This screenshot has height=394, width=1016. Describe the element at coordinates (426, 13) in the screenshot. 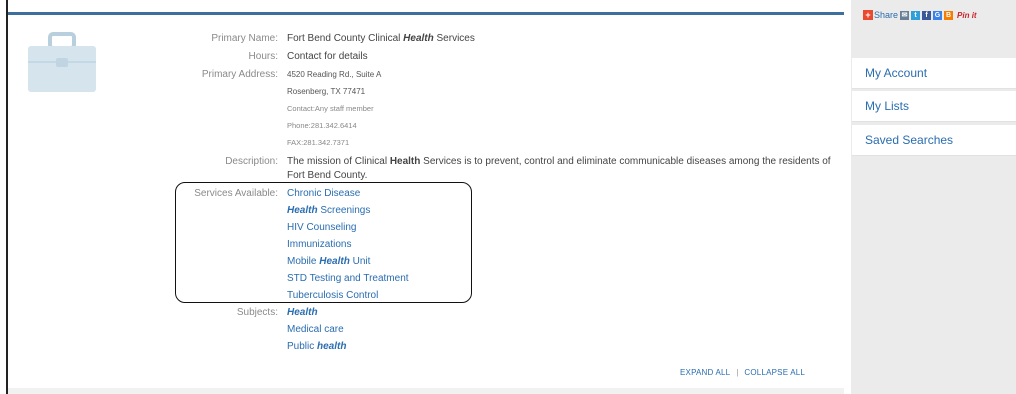

I see `panel-accent-bar` at that location.